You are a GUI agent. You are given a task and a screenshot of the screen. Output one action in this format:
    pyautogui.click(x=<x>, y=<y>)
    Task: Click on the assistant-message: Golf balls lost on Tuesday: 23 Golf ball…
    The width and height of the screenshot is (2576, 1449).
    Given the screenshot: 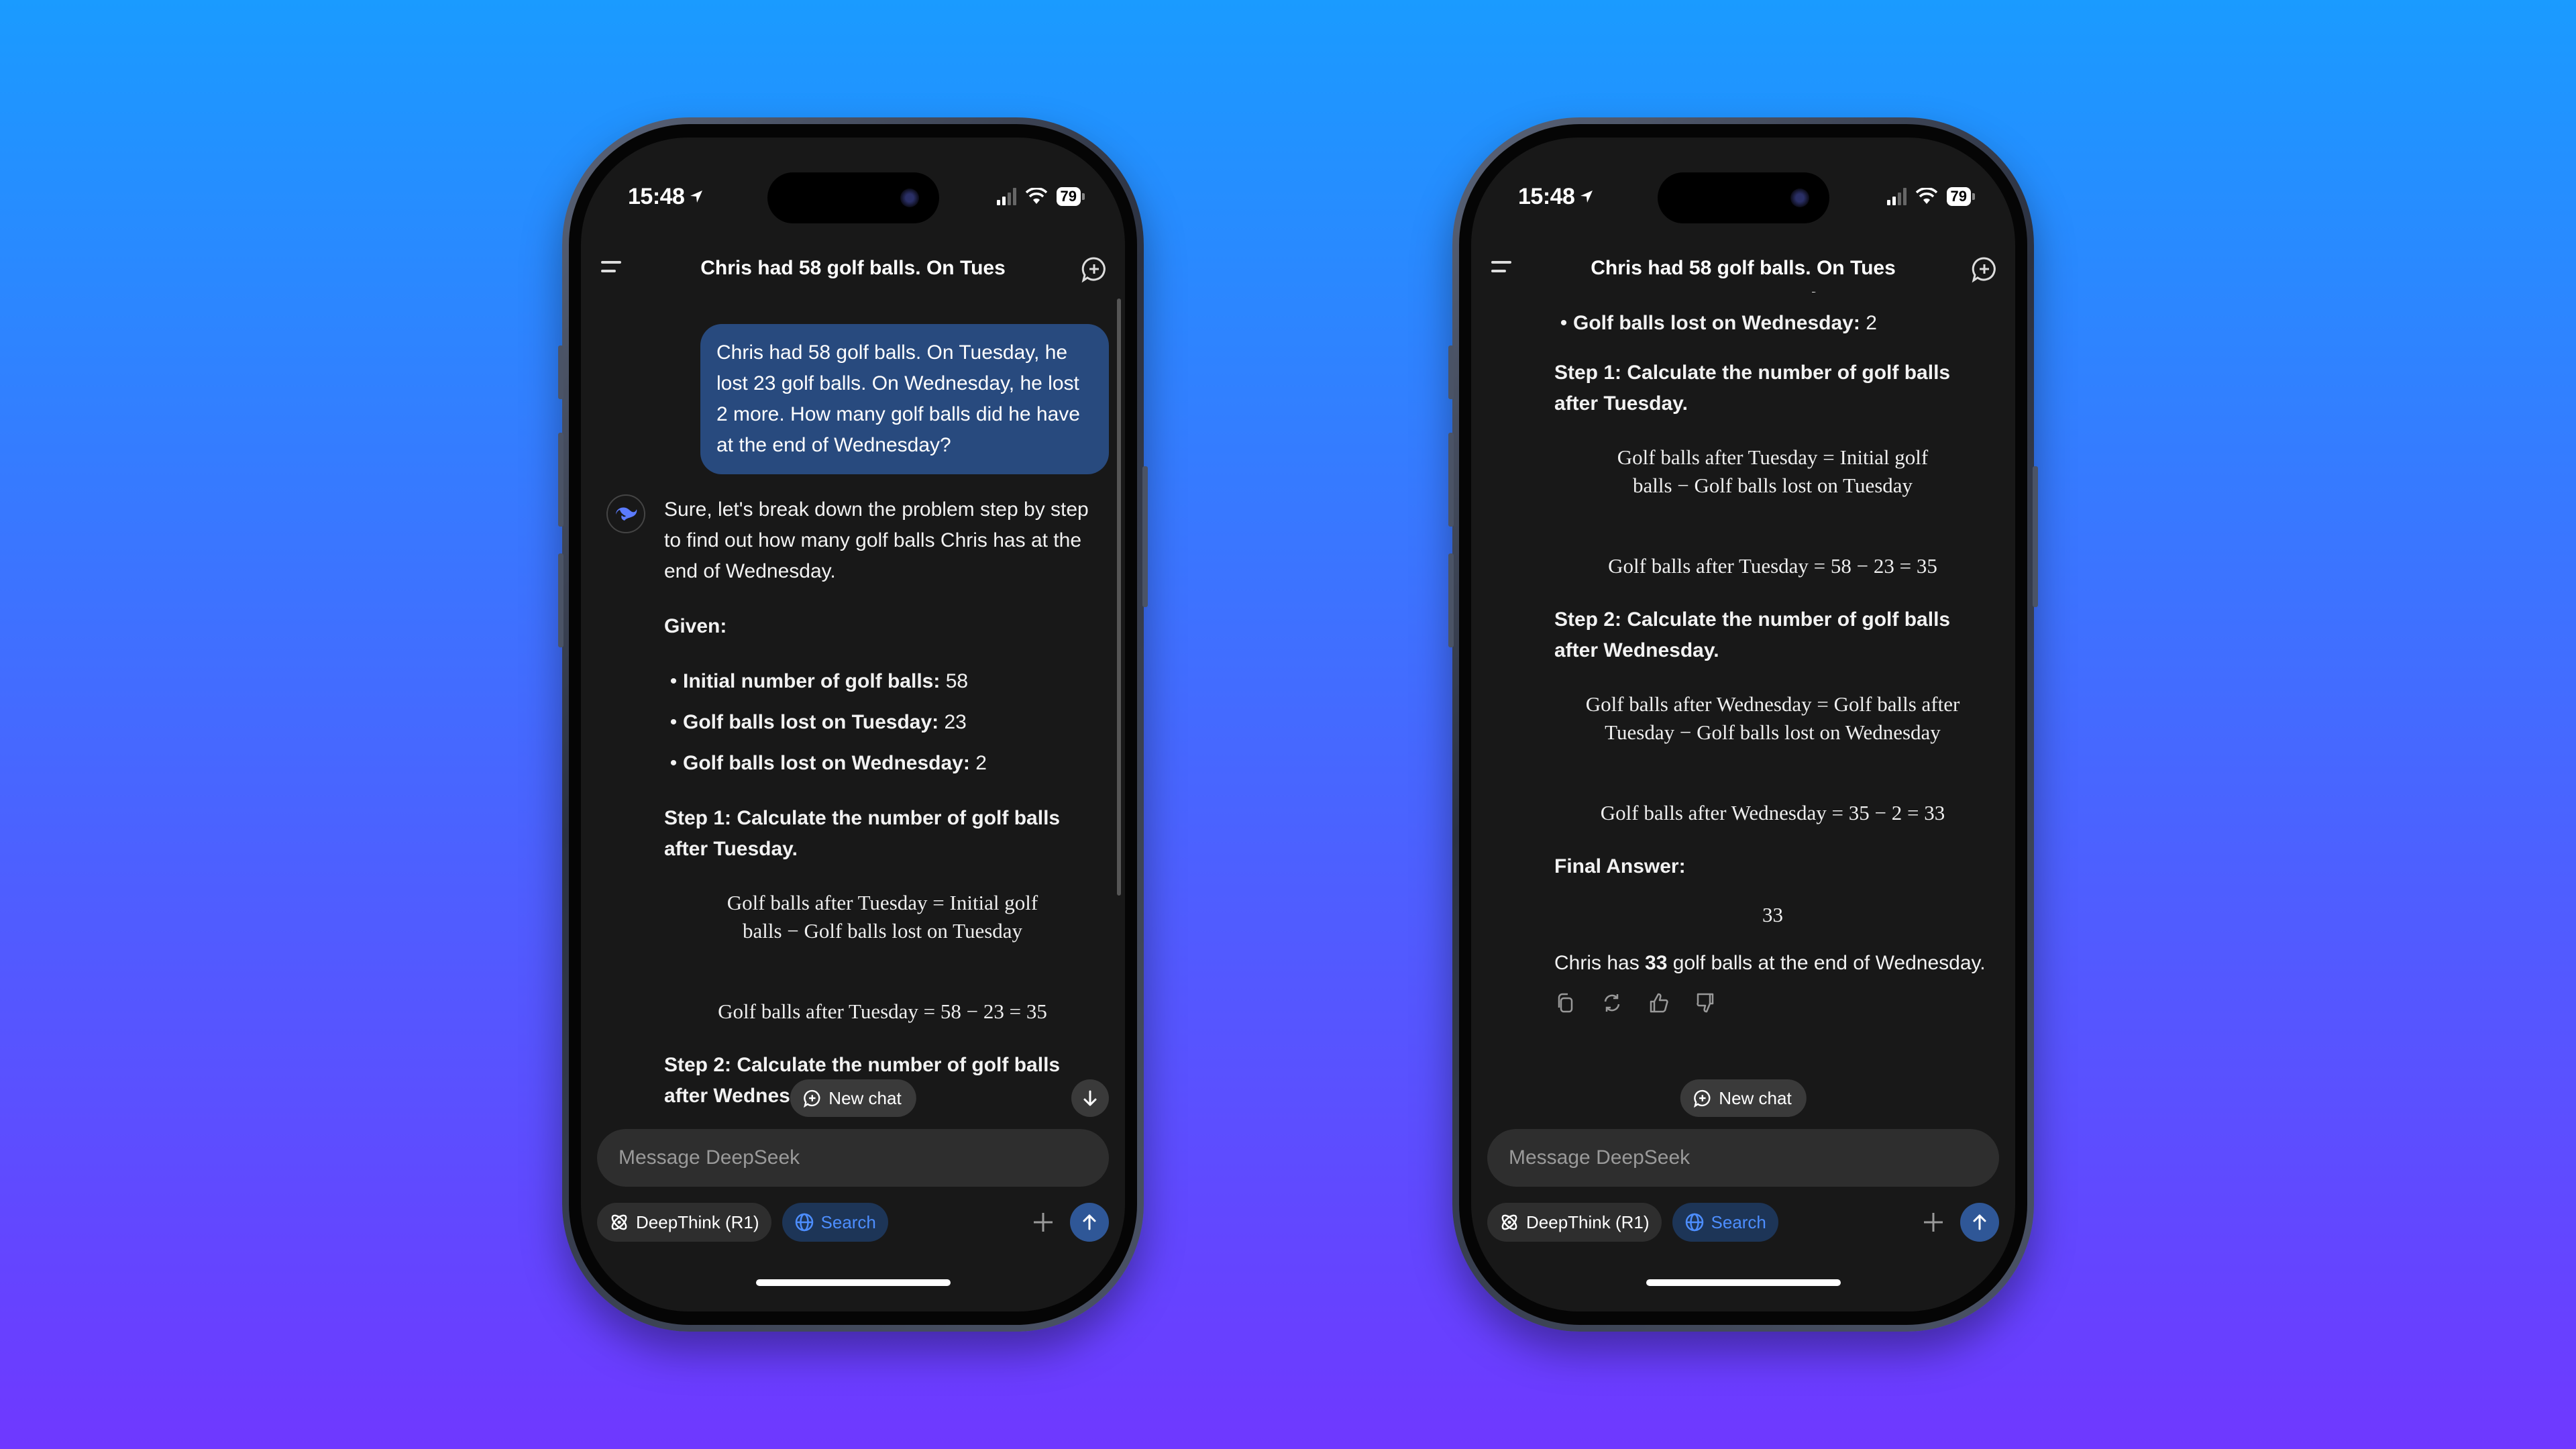 What is the action you would take?
    pyautogui.click(x=1744, y=648)
    